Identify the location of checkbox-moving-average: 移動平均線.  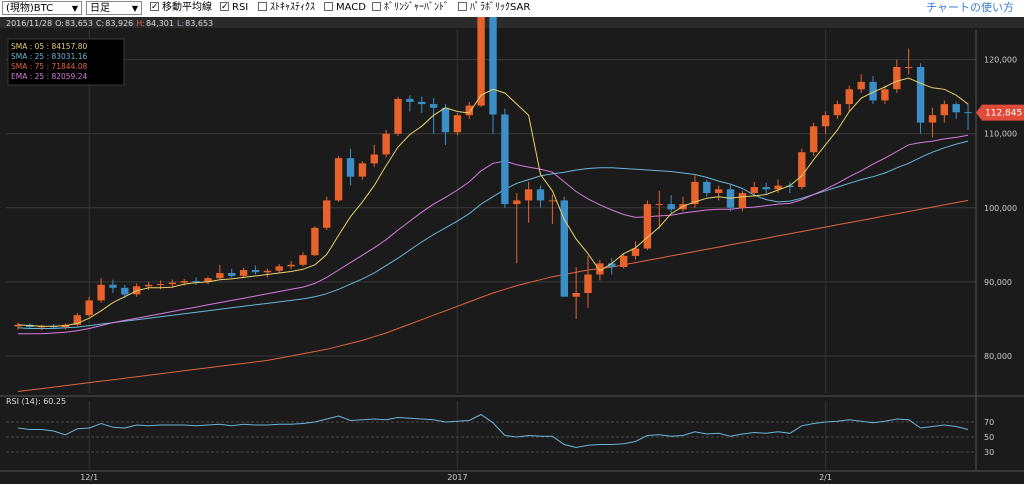
(181, 7).